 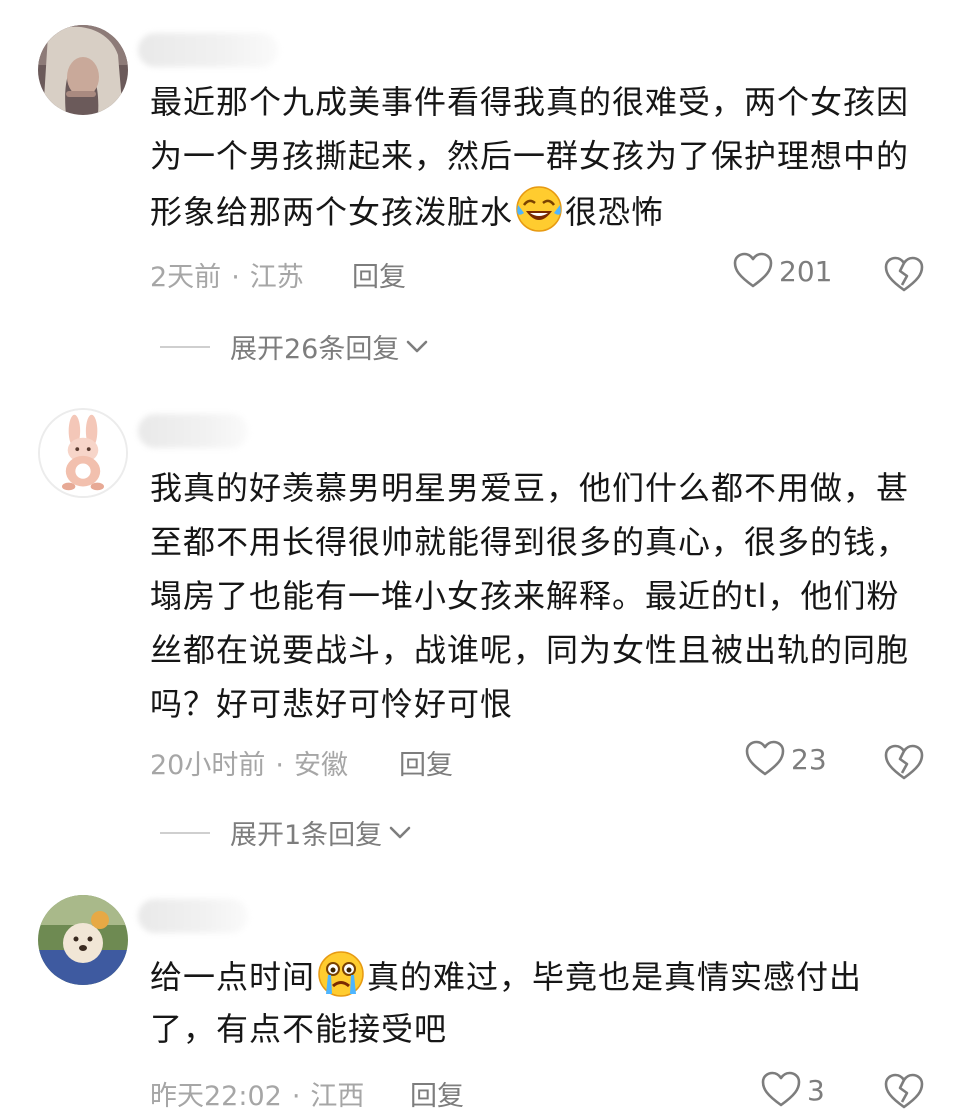 What do you see at coordinates (320, 765) in the screenshot?
I see `comment-location: 安徽` at bounding box center [320, 765].